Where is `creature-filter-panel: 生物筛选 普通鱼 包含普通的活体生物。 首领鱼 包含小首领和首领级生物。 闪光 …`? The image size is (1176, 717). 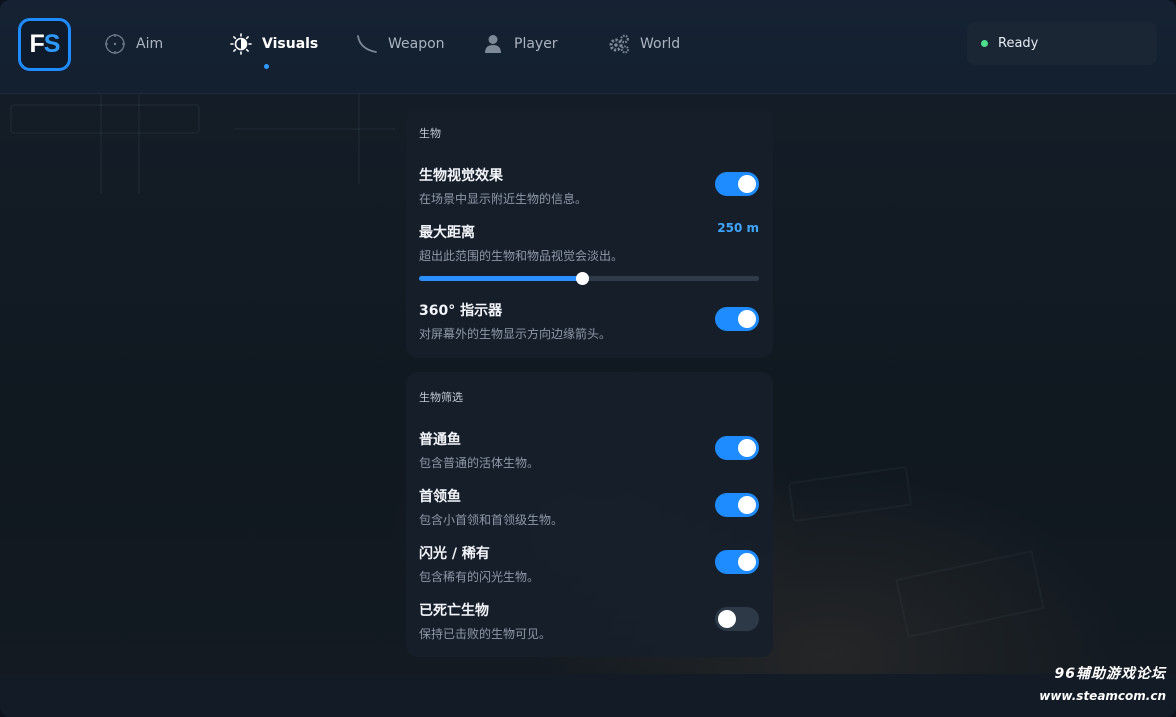
creature-filter-panel: 生物筛选 普通鱼 包含普通的活体生物。 首领鱼 包含小首领和首领级生物。 闪光 … is located at coordinates (589, 514).